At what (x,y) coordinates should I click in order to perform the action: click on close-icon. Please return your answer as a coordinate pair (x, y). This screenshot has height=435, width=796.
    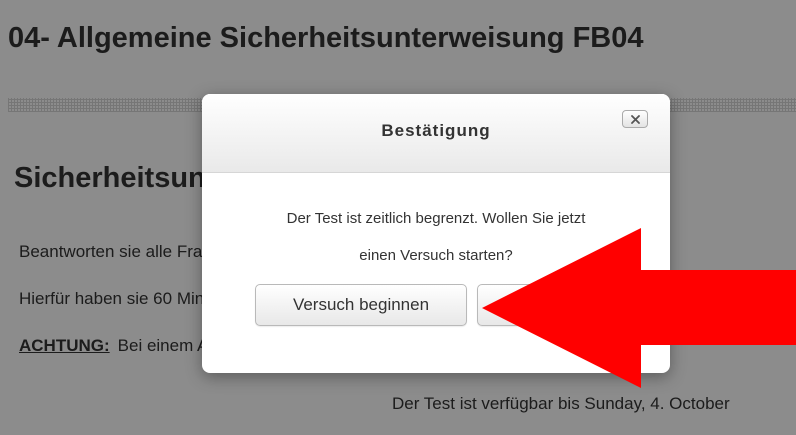
    Looking at the image, I should click on (635, 119).